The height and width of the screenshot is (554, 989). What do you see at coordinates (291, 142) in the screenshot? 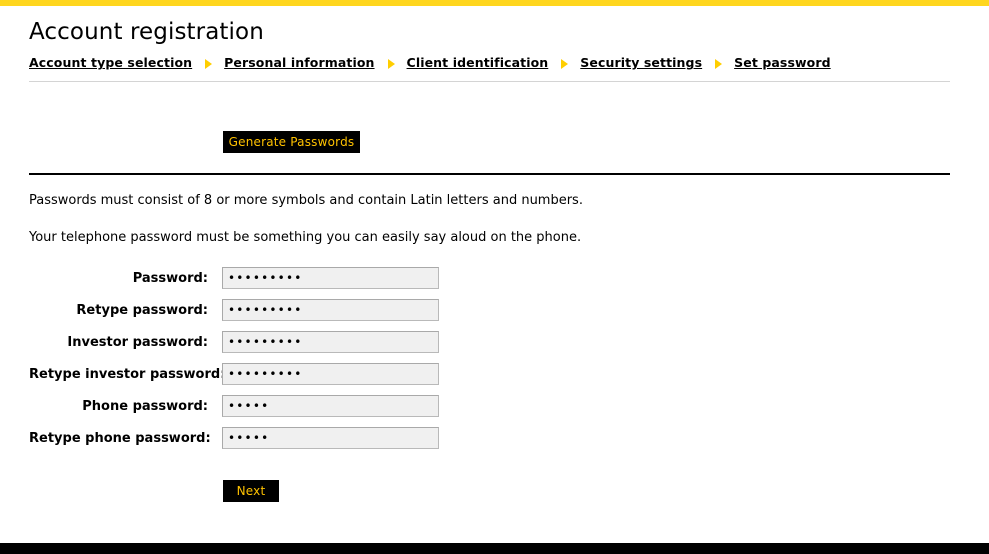
I see `generate-passwords-button: Generate Passwords` at bounding box center [291, 142].